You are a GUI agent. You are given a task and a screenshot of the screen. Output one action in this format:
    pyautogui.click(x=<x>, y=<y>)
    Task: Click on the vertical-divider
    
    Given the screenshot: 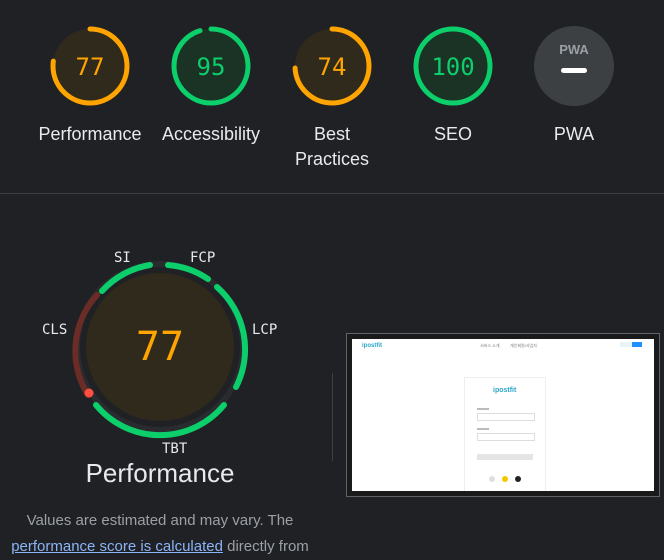 What is the action you would take?
    pyautogui.click(x=332, y=417)
    